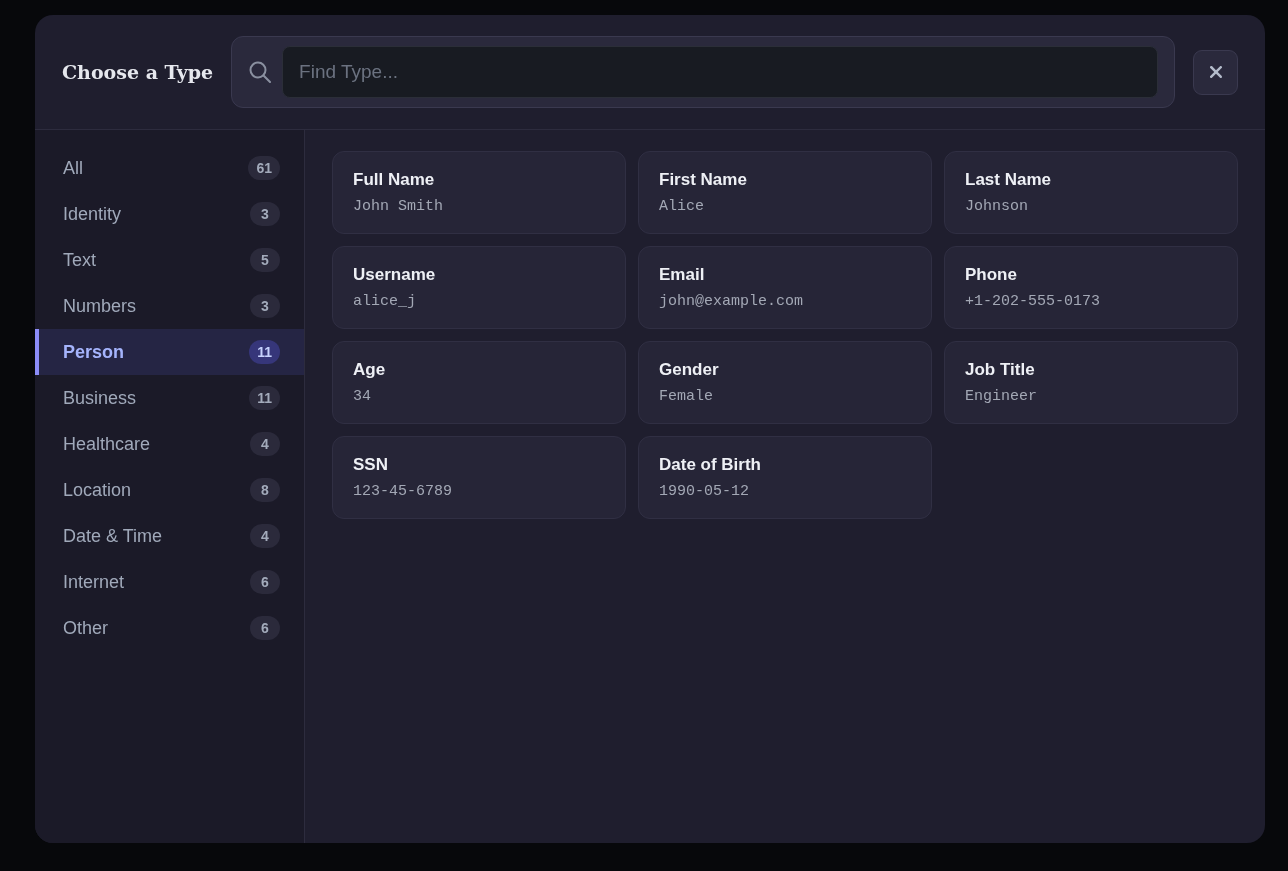  I want to click on type-card: Age 34, so click(479, 382).